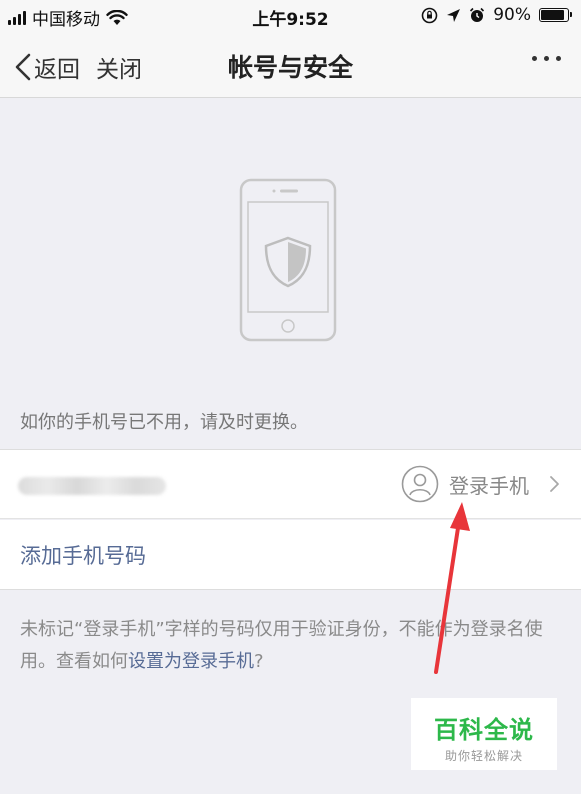 This screenshot has height=794, width=581. Describe the element at coordinates (512, 15) in the screenshot. I see `battery-percent: 90%` at that location.